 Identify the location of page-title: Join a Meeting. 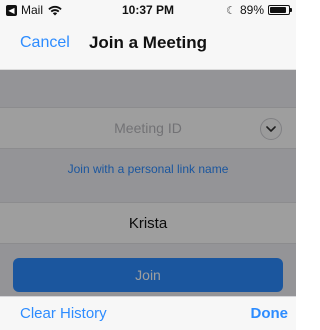
(148, 42).